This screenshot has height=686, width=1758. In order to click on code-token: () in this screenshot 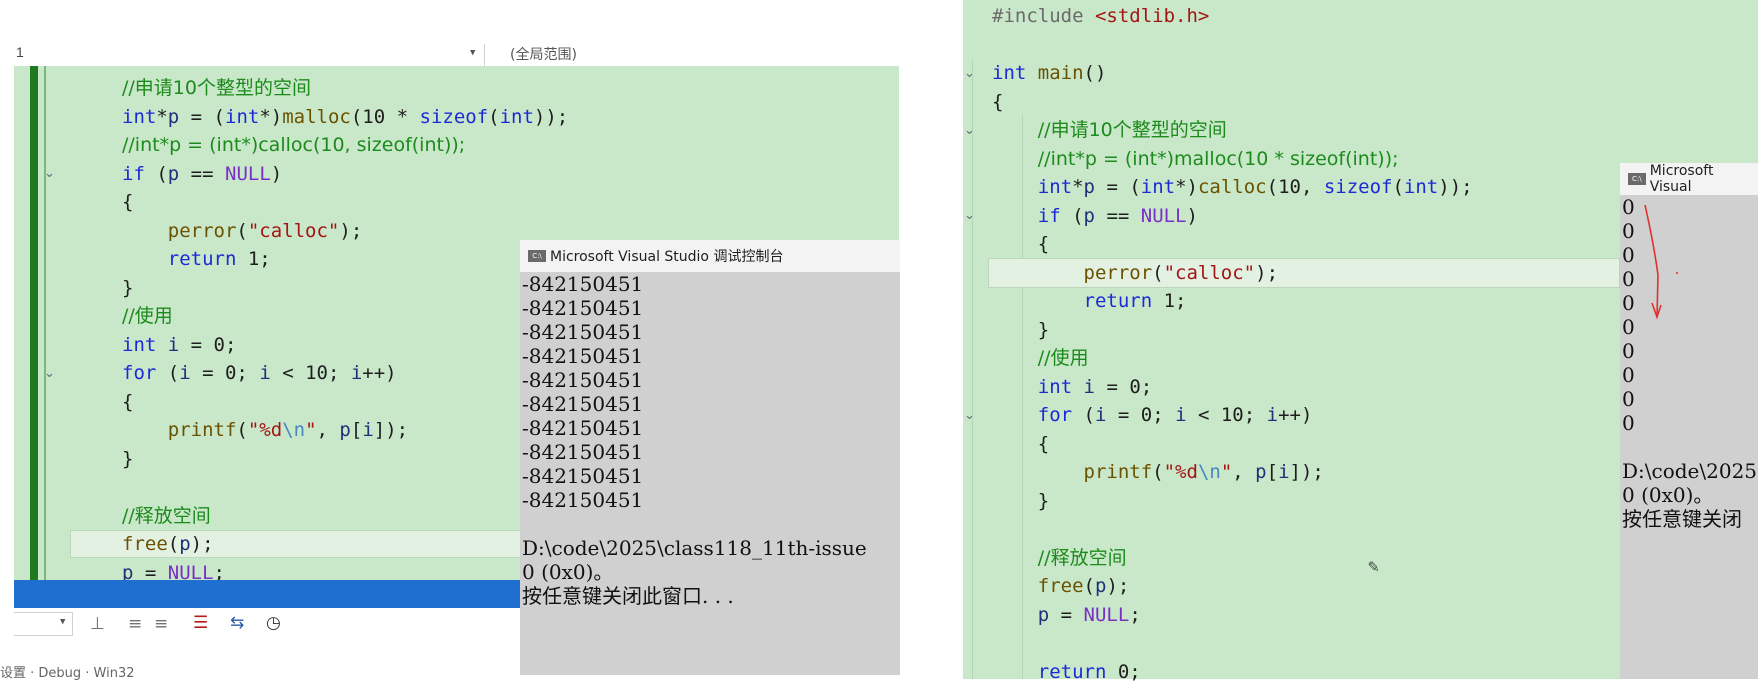, I will do `click(1095, 73)`.